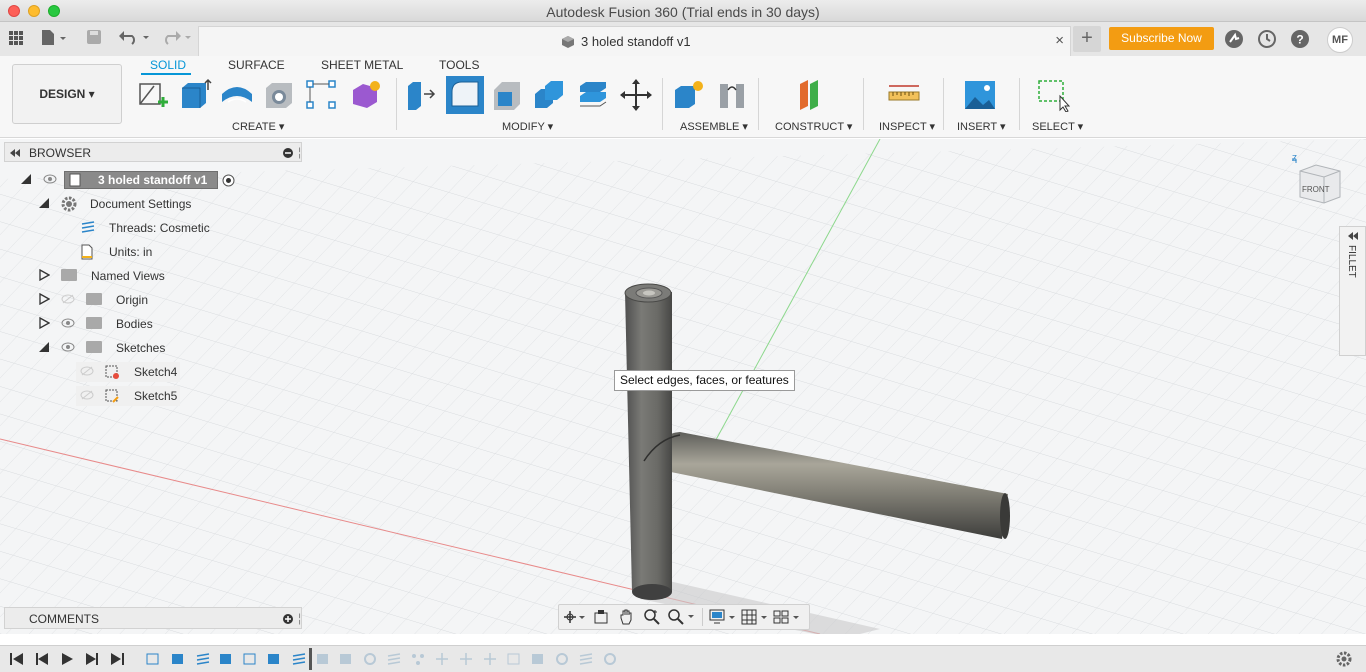 The width and height of the screenshot is (1366, 672). What do you see at coordinates (310, 659) in the screenshot?
I see `timeline-marker` at bounding box center [310, 659].